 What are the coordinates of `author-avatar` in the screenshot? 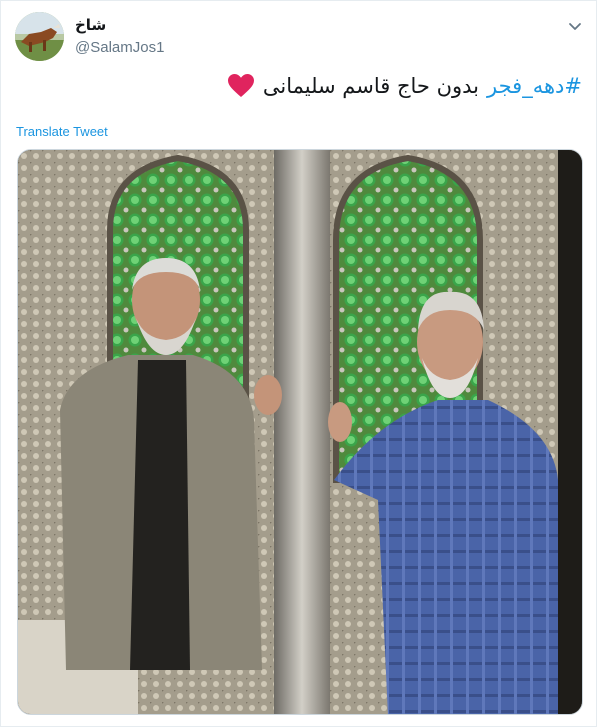 It's located at (39, 36).